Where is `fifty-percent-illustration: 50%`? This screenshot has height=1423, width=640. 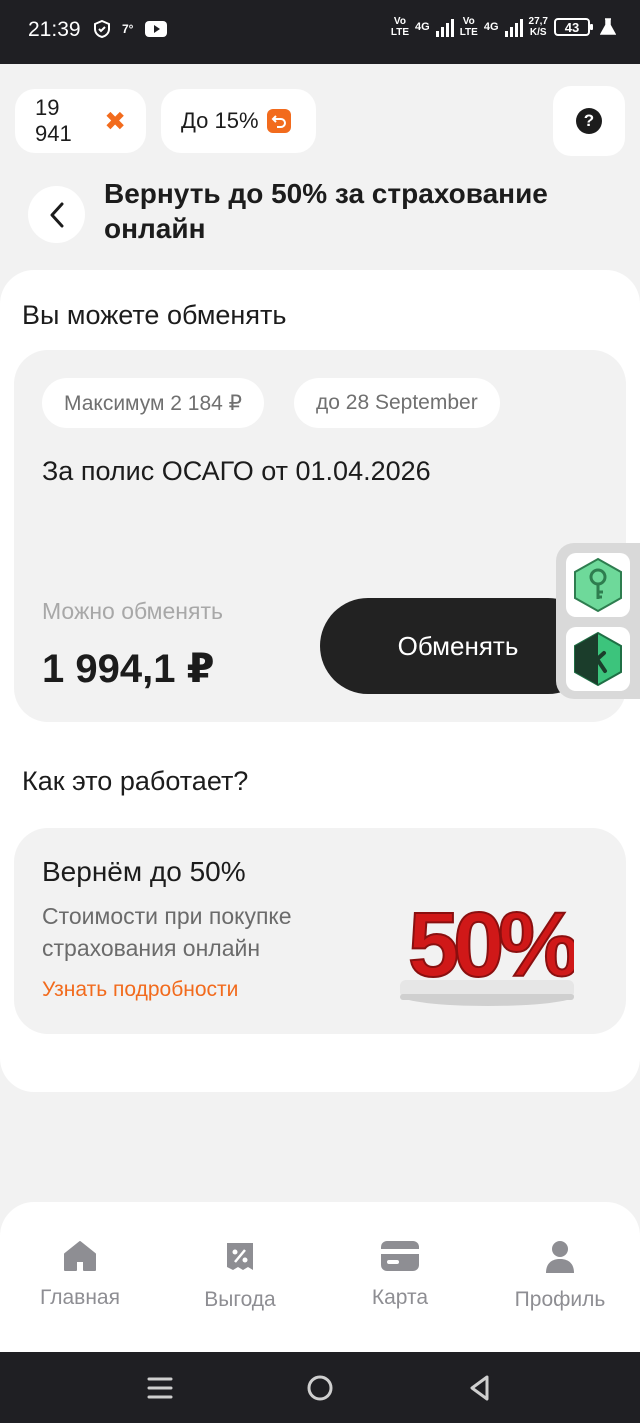
fifty-percent-illustration: 50% is located at coordinates (487, 949).